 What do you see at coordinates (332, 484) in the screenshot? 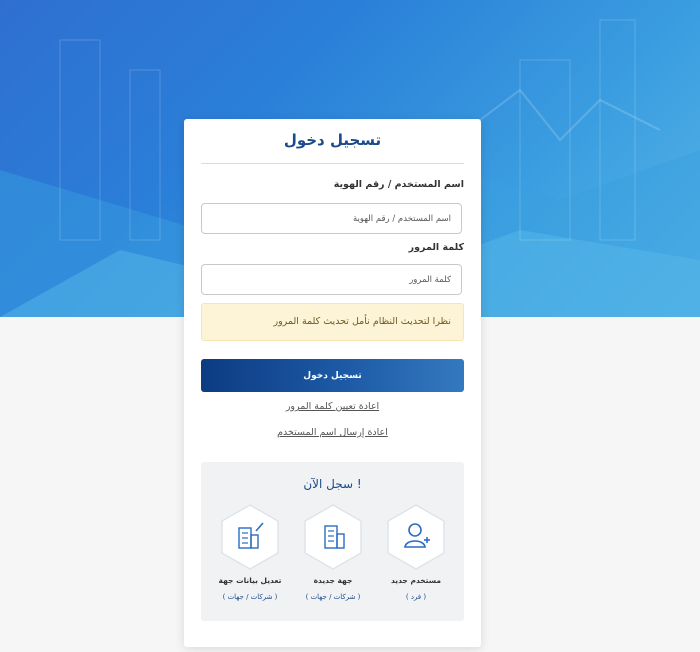
I see `register-title: سجل الآن !` at bounding box center [332, 484].